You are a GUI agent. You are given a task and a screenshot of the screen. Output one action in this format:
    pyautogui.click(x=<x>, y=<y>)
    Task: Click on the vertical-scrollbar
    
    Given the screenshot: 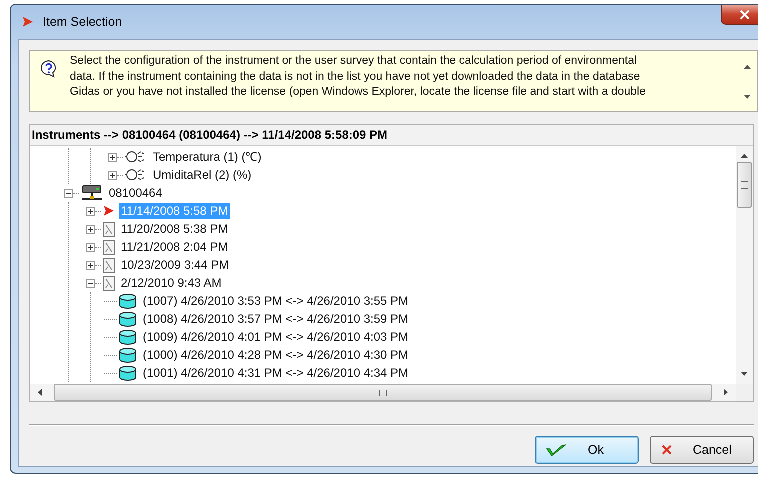 What is the action you would take?
    pyautogui.click(x=744, y=265)
    